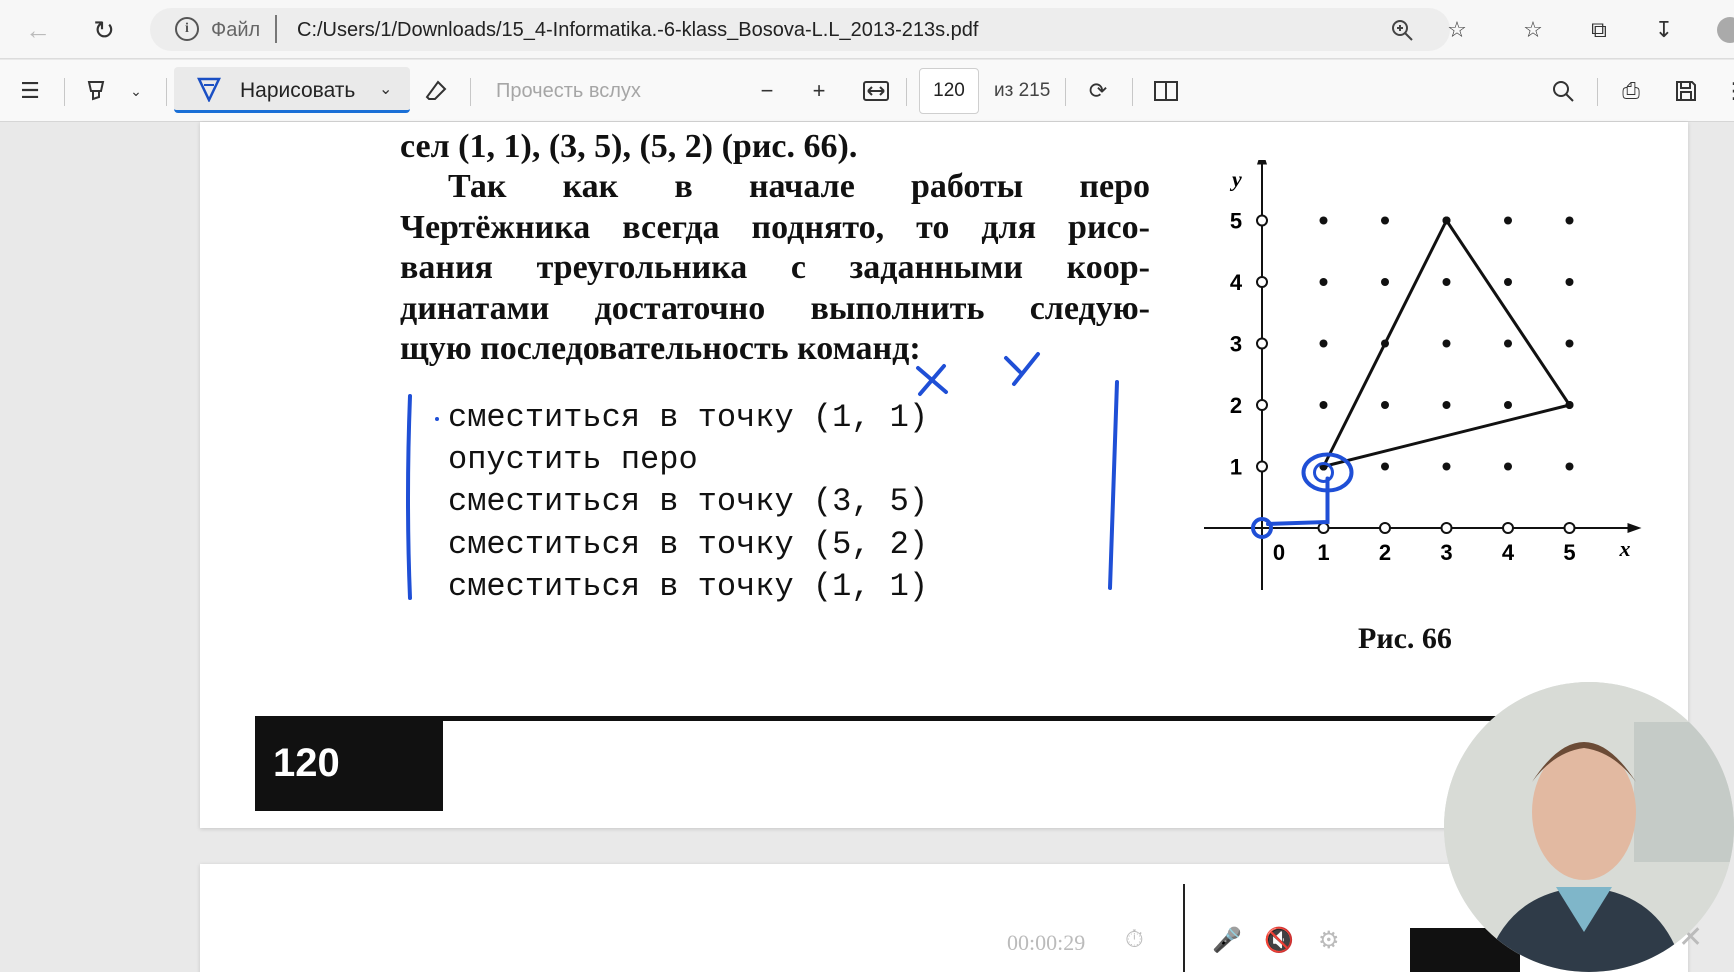 This screenshot has height=972, width=1734. Describe the element at coordinates (629, 146) in the screenshot. I see `text-line: сел (1, 1), (3, 5), (5, 2) (рис. 66).` at that location.